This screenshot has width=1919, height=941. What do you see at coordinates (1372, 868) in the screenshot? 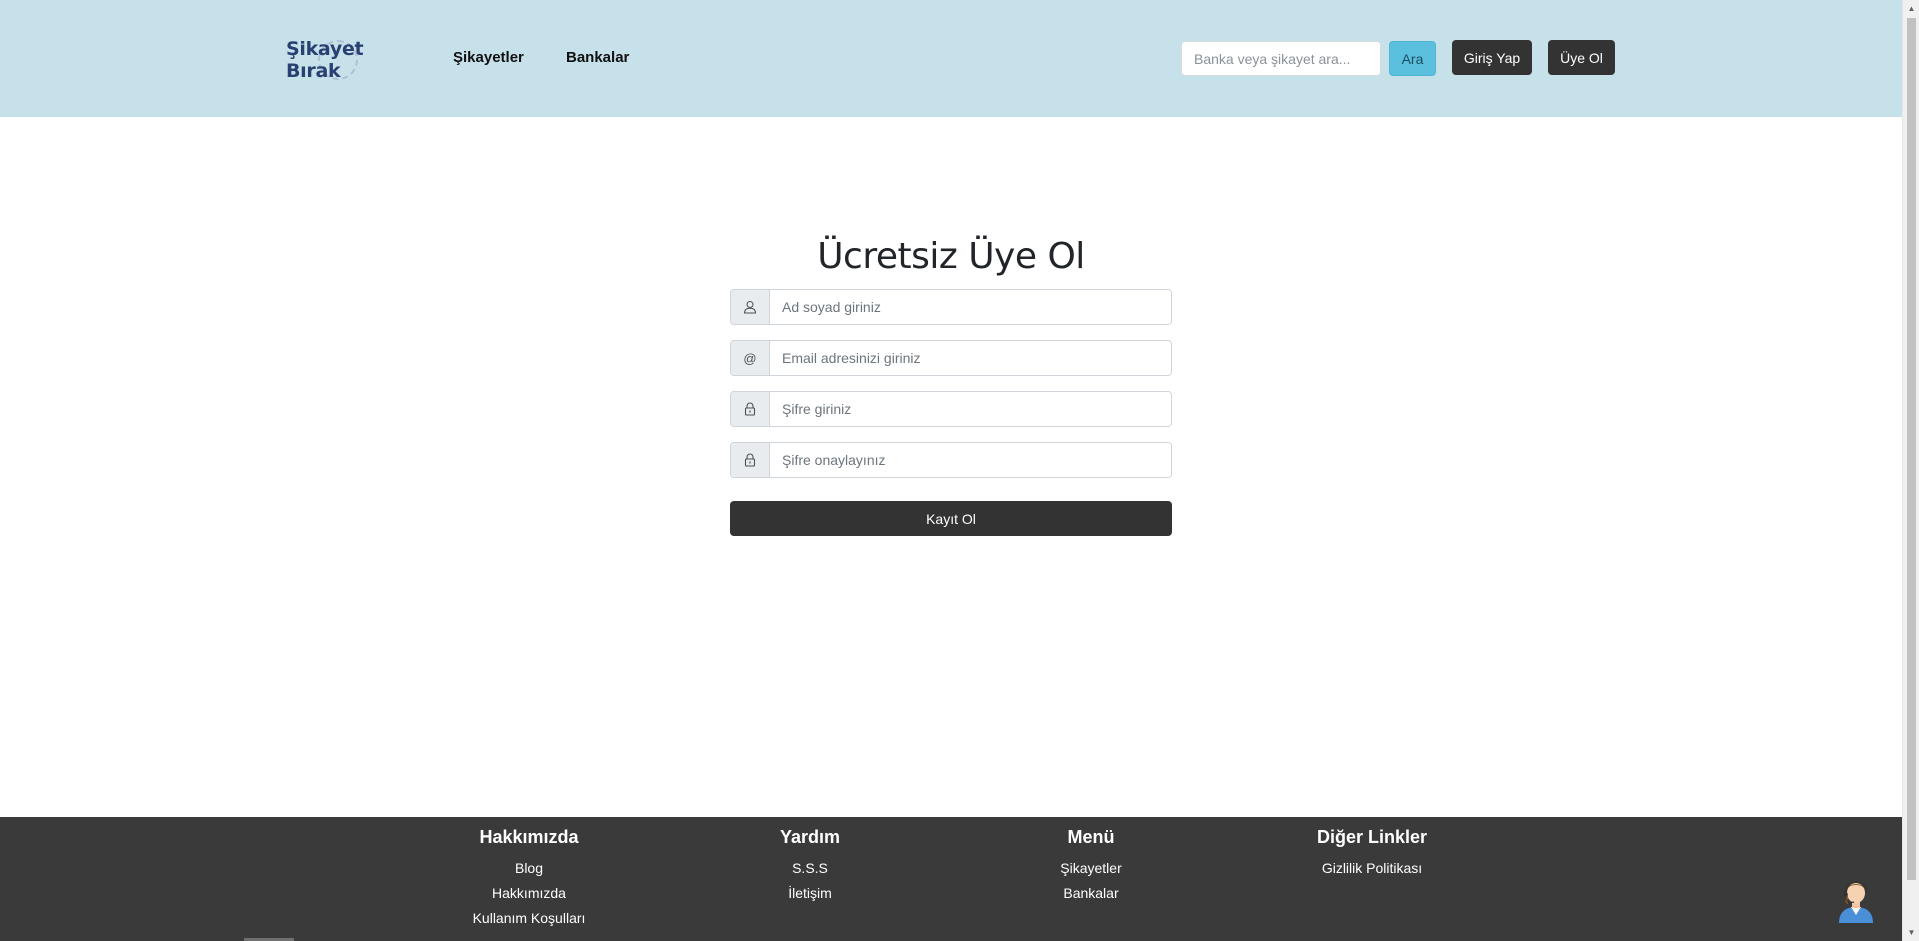
I see `footer-link-gizlilik-politikasi: Gizlilik Politikası` at bounding box center [1372, 868].